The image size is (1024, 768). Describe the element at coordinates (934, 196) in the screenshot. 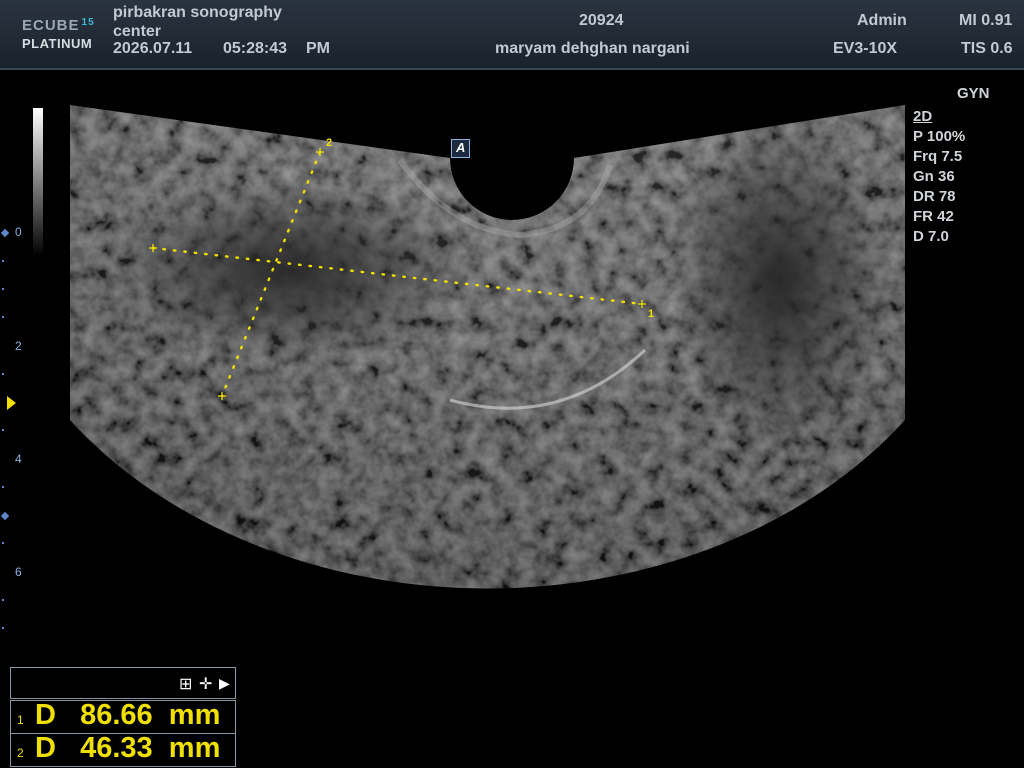

I see `dynamic-range-param: DR 78` at that location.